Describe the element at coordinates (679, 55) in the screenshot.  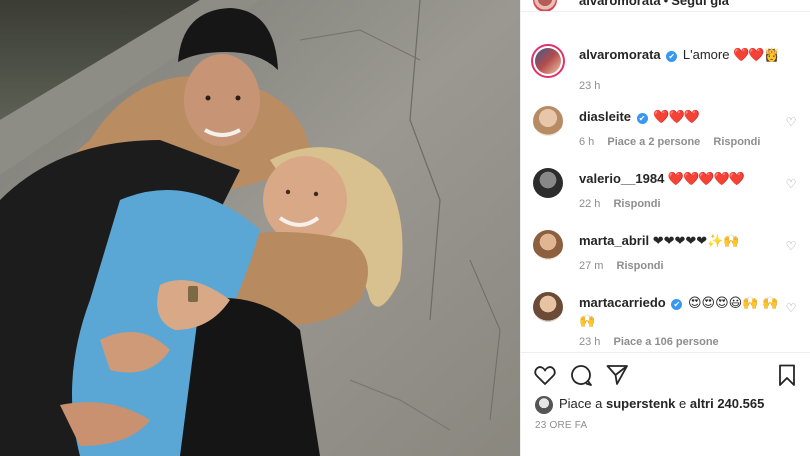
I see `caption-text-line: alvaromorata ✔ L'amore ❤️❤️👸` at that location.